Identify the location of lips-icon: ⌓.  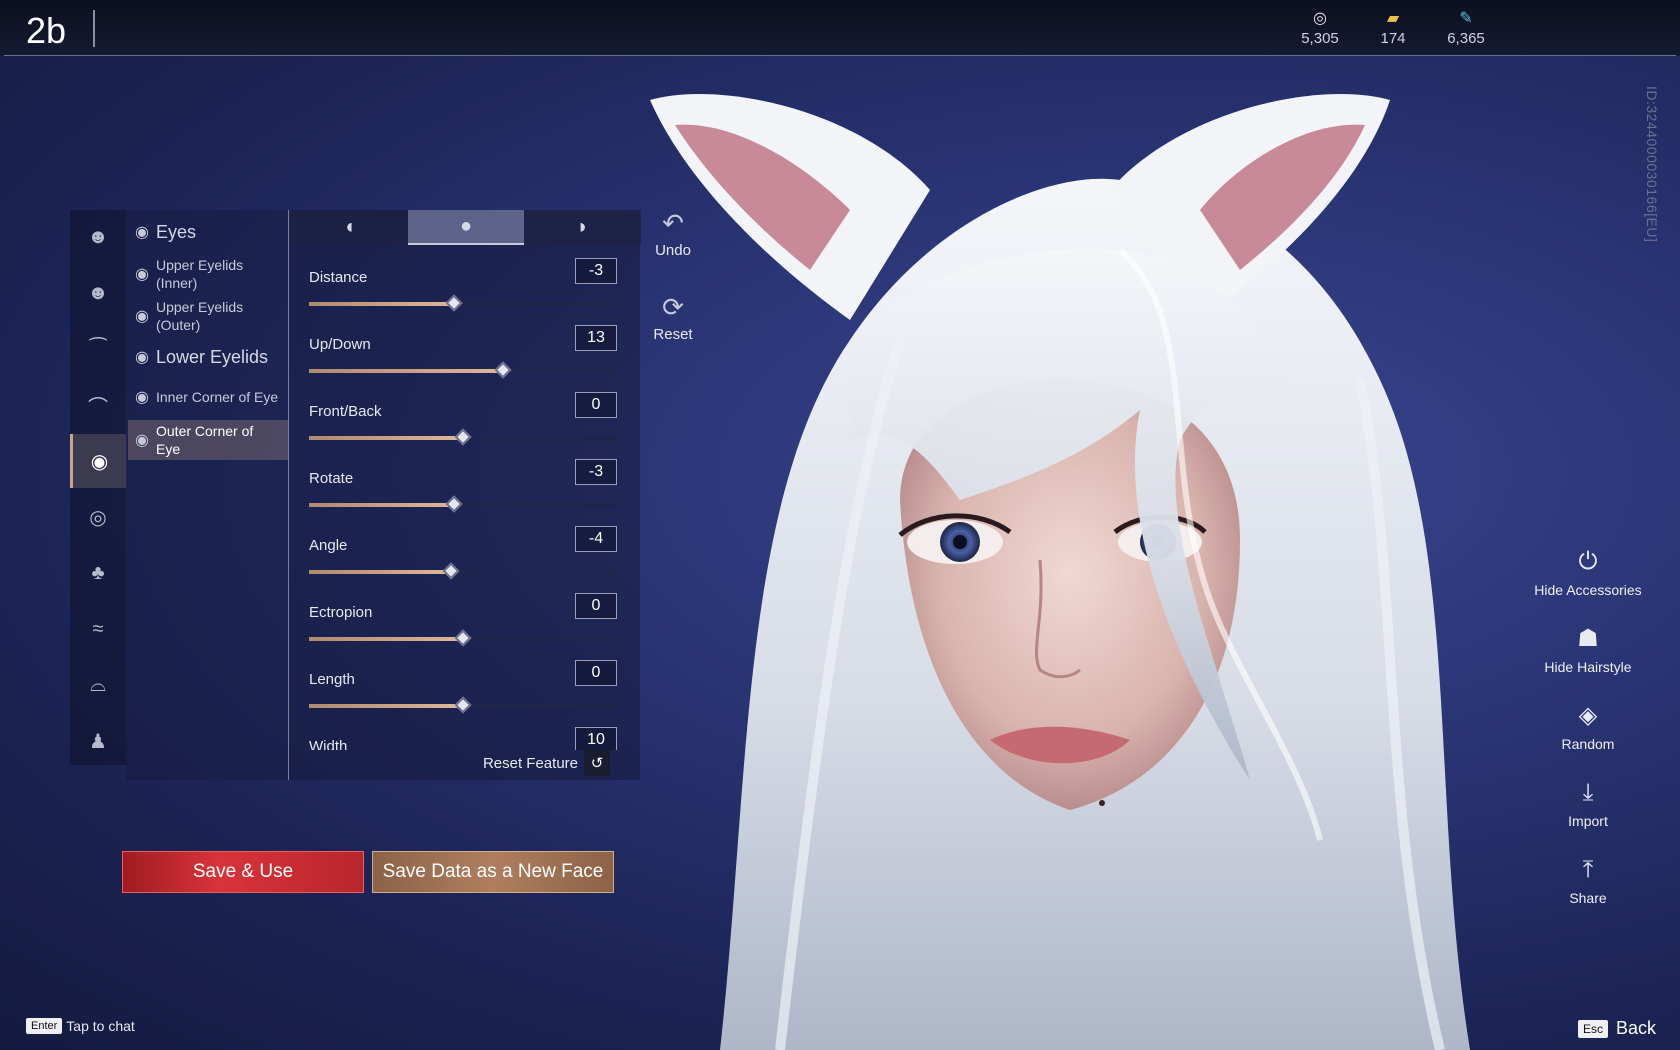
(98, 684).